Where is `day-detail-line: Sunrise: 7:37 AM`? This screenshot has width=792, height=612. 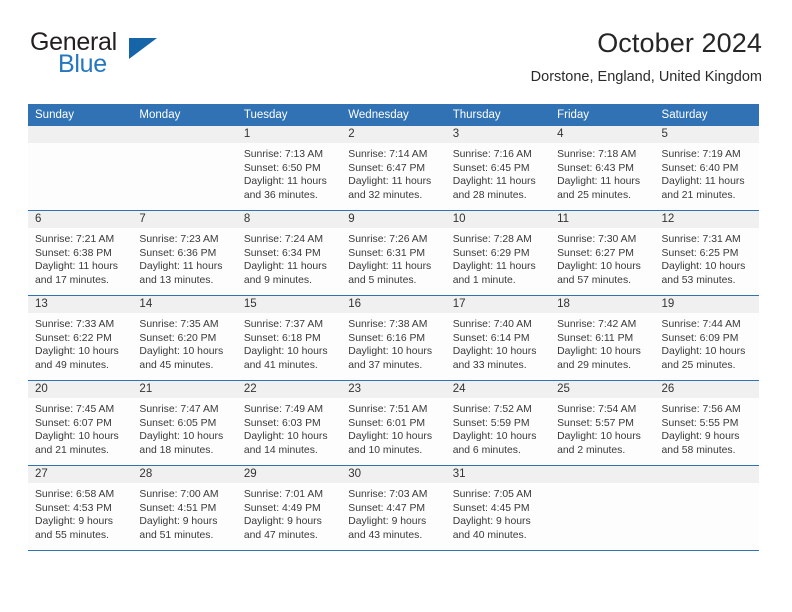
day-detail-line: Sunrise: 7:37 AM is located at coordinates (283, 324).